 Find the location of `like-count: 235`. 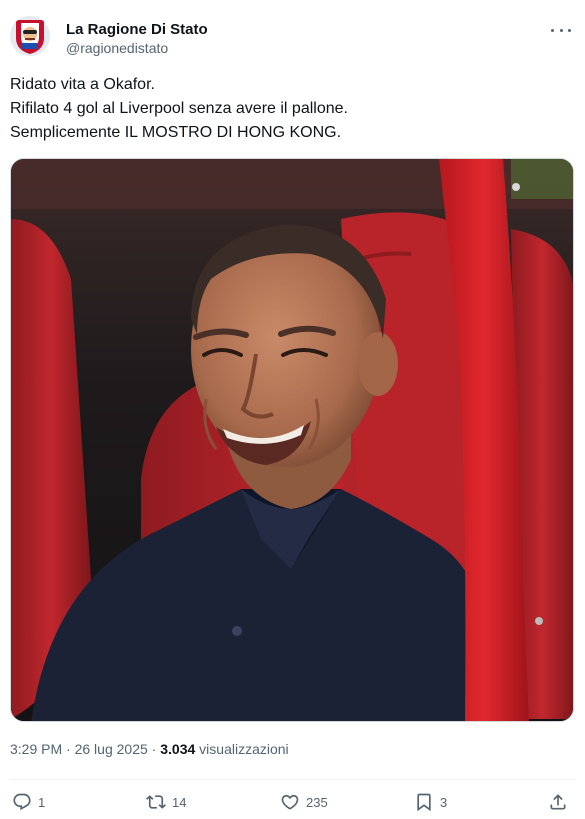

like-count: 235 is located at coordinates (317, 802).